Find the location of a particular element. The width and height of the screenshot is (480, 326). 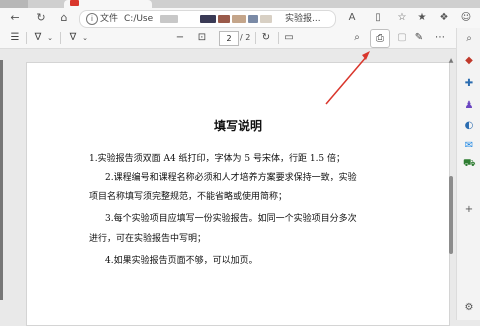

office-icon: ◐ is located at coordinates (469, 126).